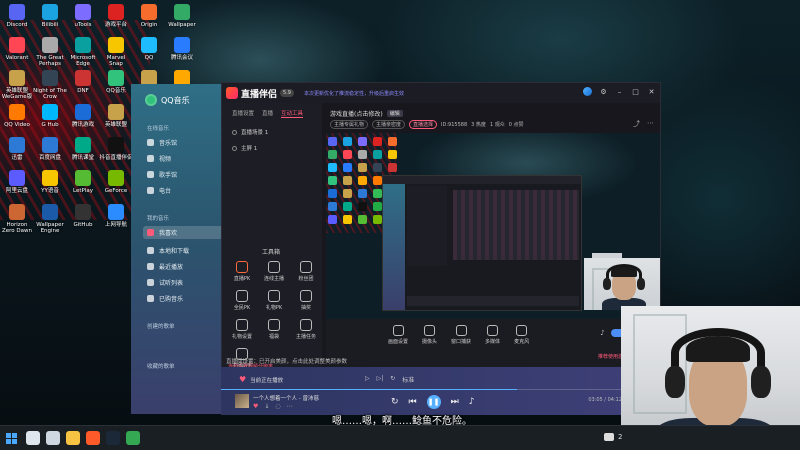 The width and height of the screenshot is (800, 450). What do you see at coordinates (255, 406) in the screenshot?
I see `like-icon: ♥` at bounding box center [255, 406].